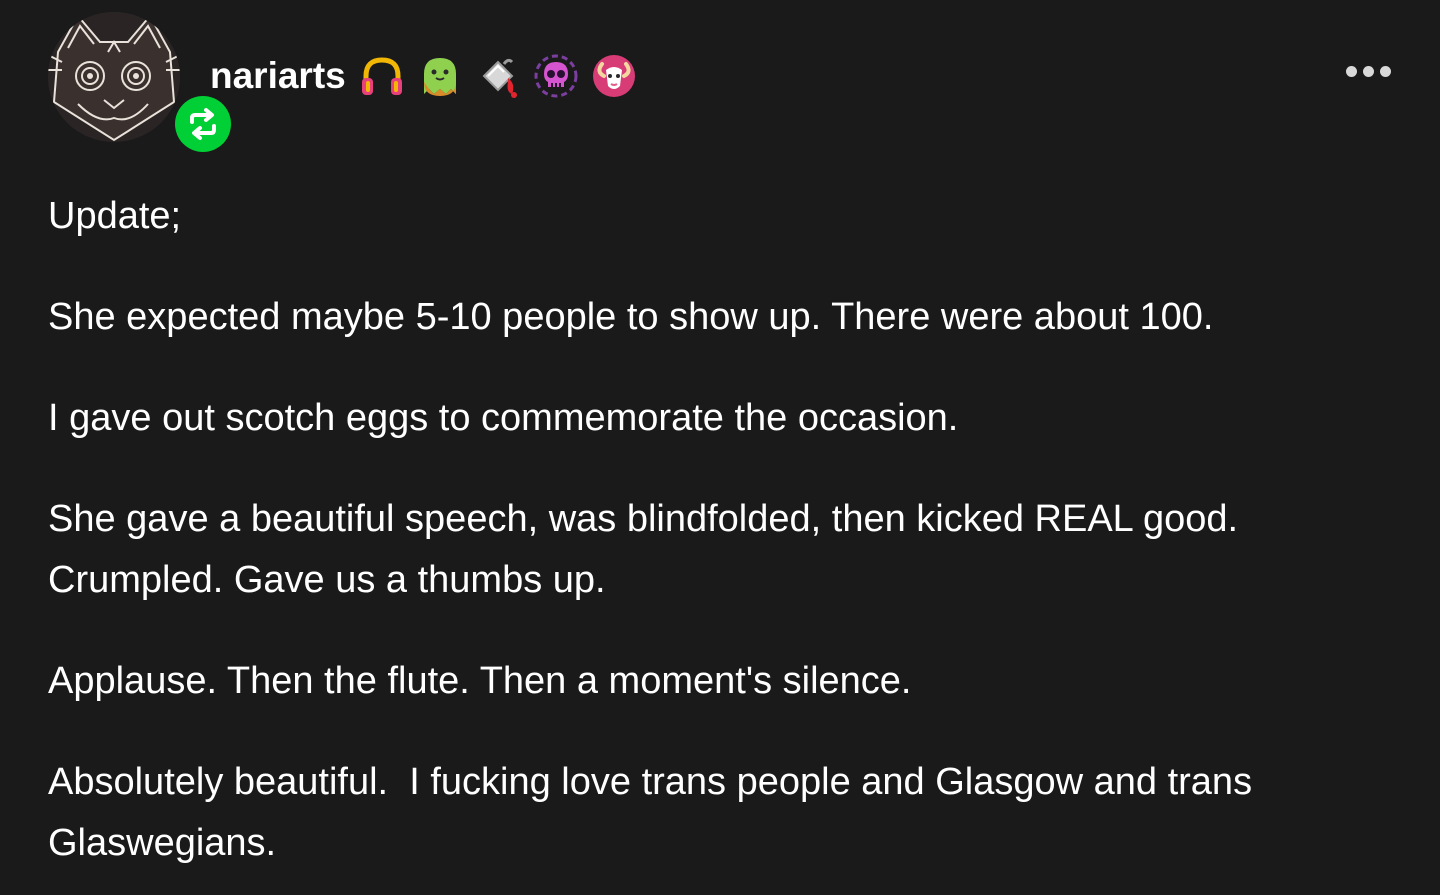  I want to click on cat-avatar-image, so click(114, 77).